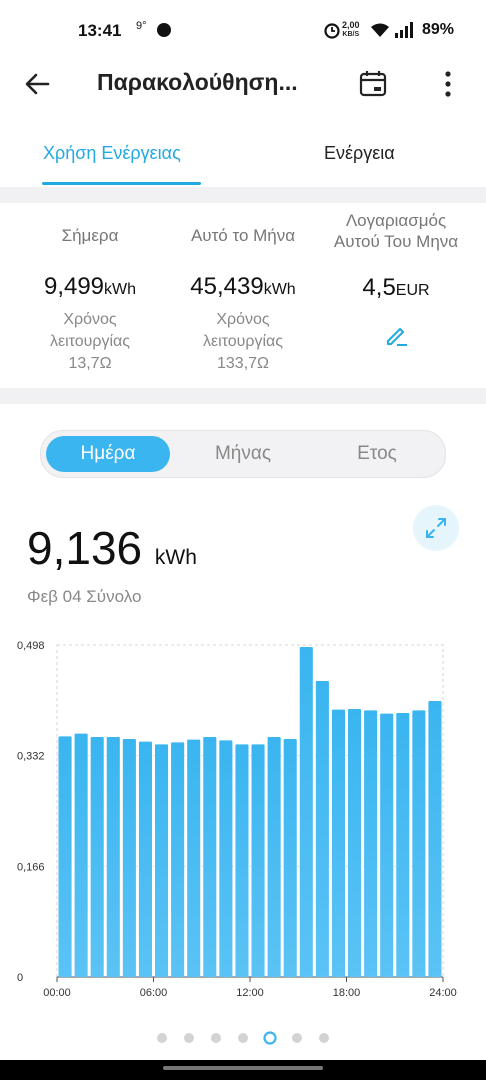 The image size is (486, 1080). I want to click on summary-today: Σήμερα 9,499kWh Χρόνος λειτουργίας 13,7Ω, so click(90, 292).